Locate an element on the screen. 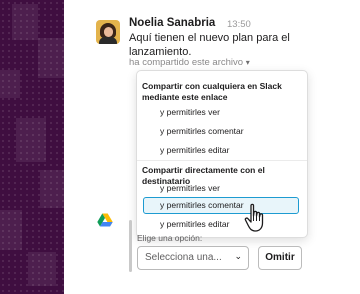 Image resolution: width=360 pixels, height=294 pixels. shared-file-note: ha compartido este archivo ▾ is located at coordinates (189, 62).